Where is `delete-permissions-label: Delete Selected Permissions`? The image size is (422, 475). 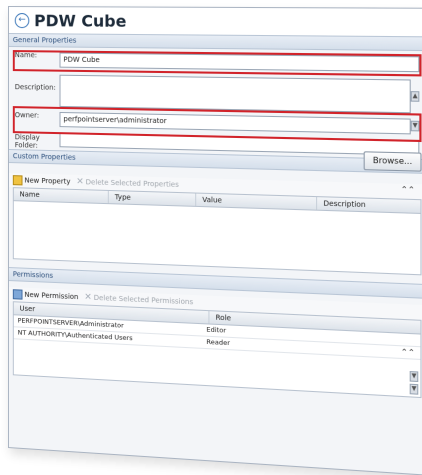
delete-permissions-label: Delete Selected Permissions is located at coordinates (143, 300).